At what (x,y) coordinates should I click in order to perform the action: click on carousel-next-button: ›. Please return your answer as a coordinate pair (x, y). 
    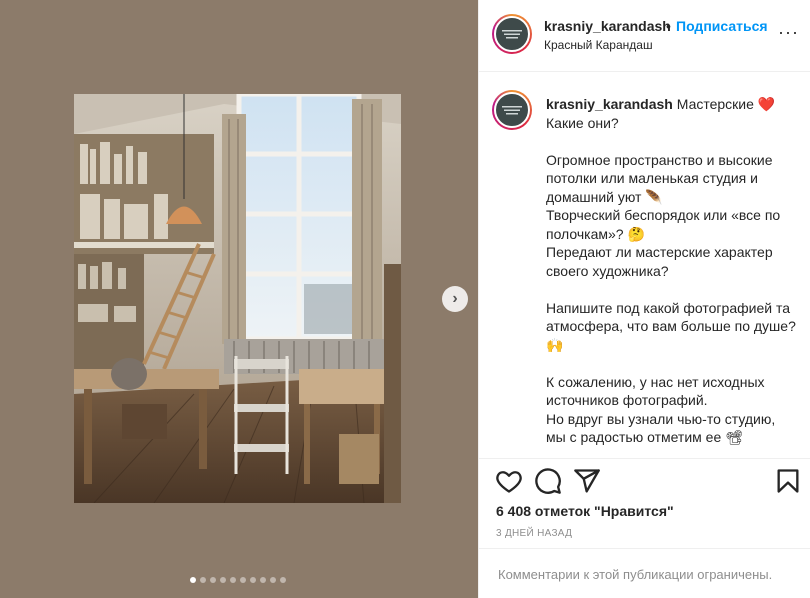
    Looking at the image, I should click on (455, 299).